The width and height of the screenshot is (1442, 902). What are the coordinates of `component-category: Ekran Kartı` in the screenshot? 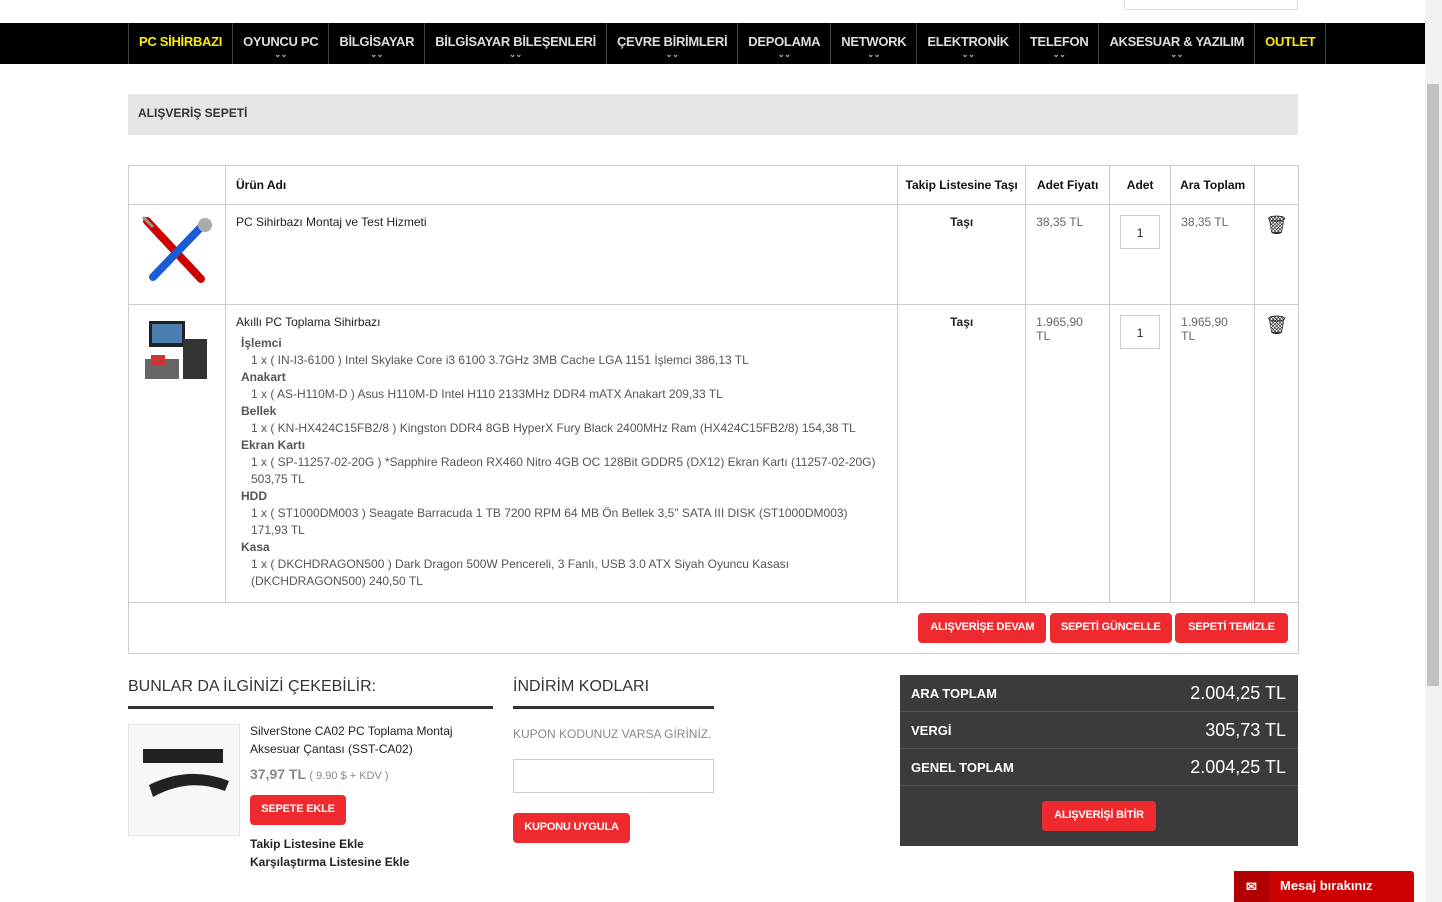 It's located at (273, 445).